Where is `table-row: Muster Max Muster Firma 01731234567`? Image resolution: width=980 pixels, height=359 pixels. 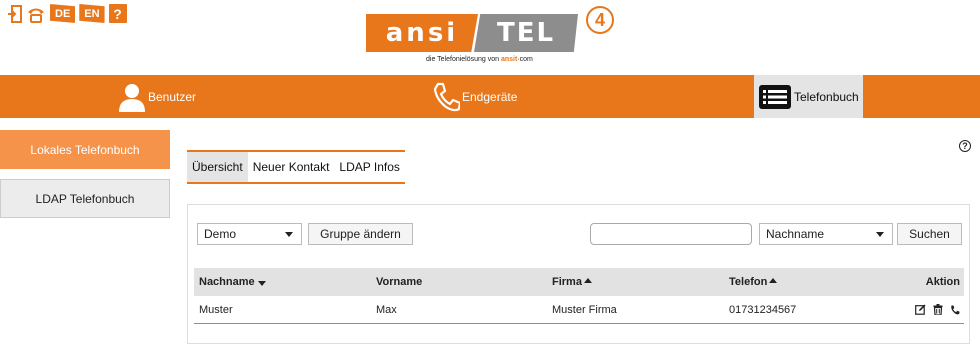
table-row: Muster Max Muster Firma 01731234567 is located at coordinates (579, 310).